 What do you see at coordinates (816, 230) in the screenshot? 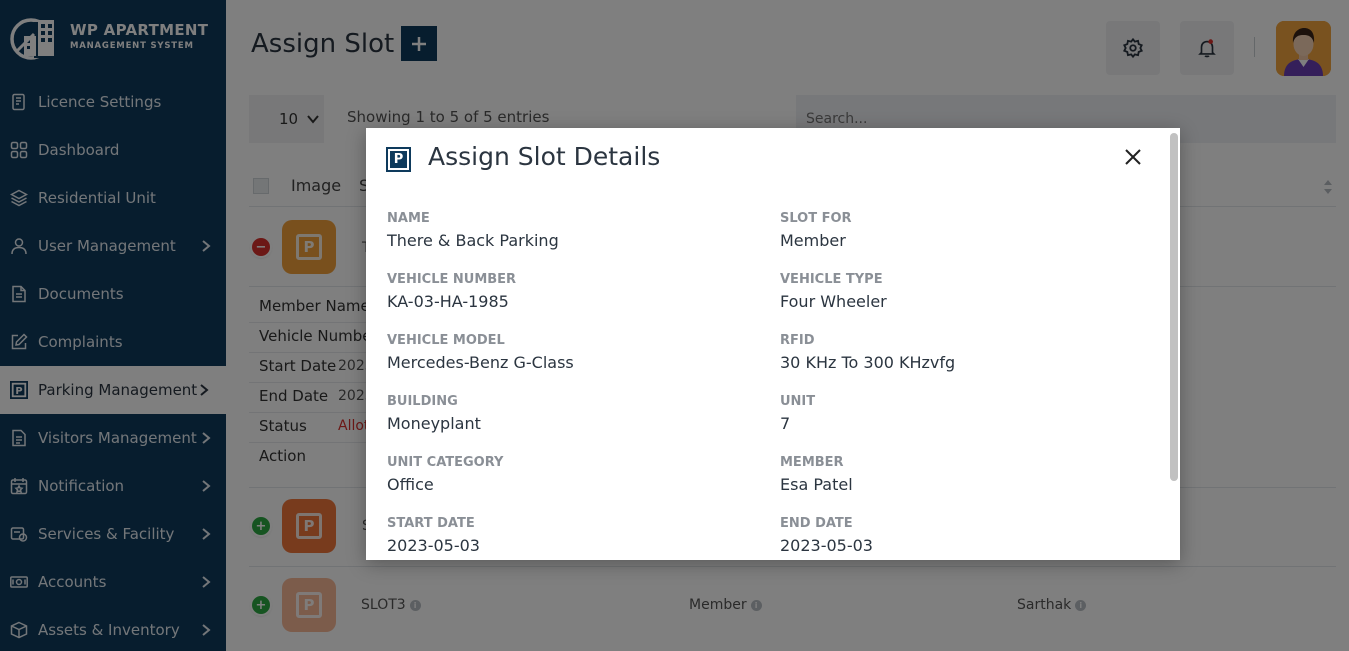
I see `field-slot-for: SLOT FOR Member` at bounding box center [816, 230].